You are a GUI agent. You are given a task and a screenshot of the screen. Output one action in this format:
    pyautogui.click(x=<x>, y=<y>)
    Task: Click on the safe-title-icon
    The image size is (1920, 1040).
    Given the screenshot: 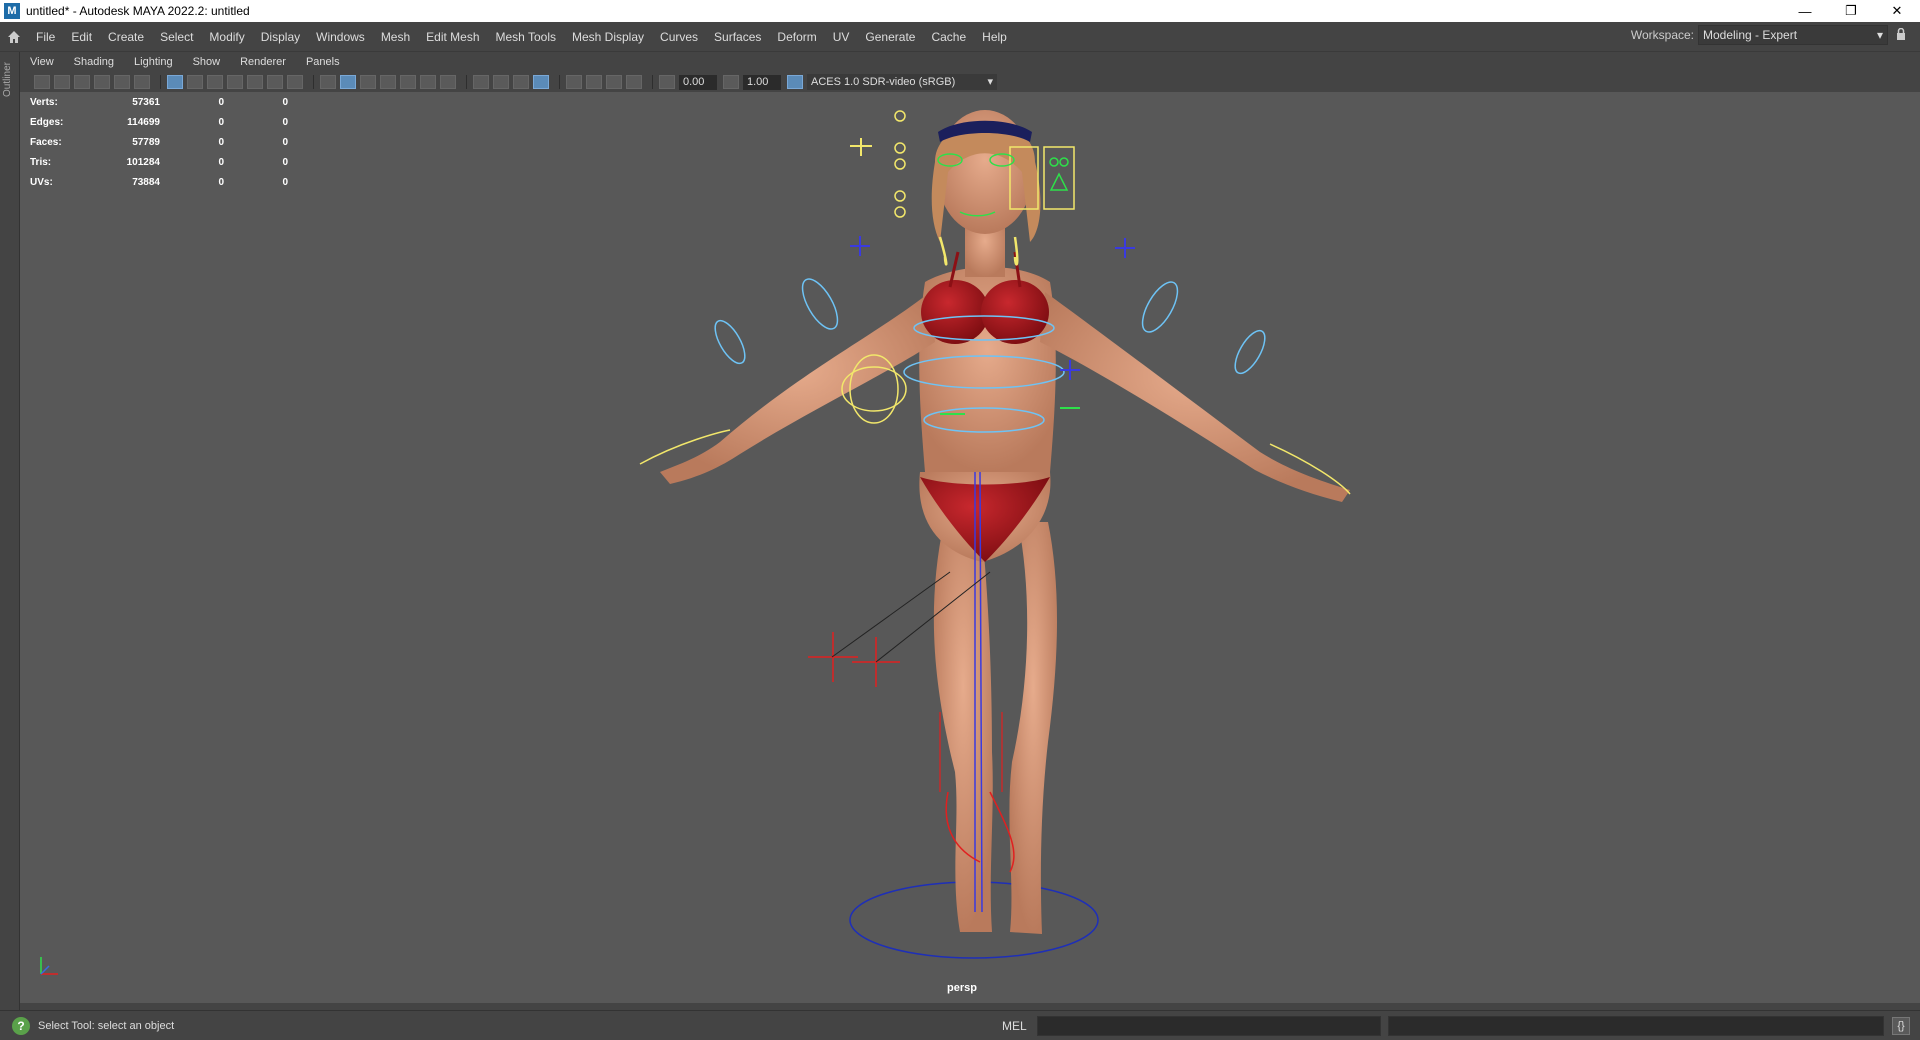 What is the action you would take?
    pyautogui.click(x=295, y=82)
    